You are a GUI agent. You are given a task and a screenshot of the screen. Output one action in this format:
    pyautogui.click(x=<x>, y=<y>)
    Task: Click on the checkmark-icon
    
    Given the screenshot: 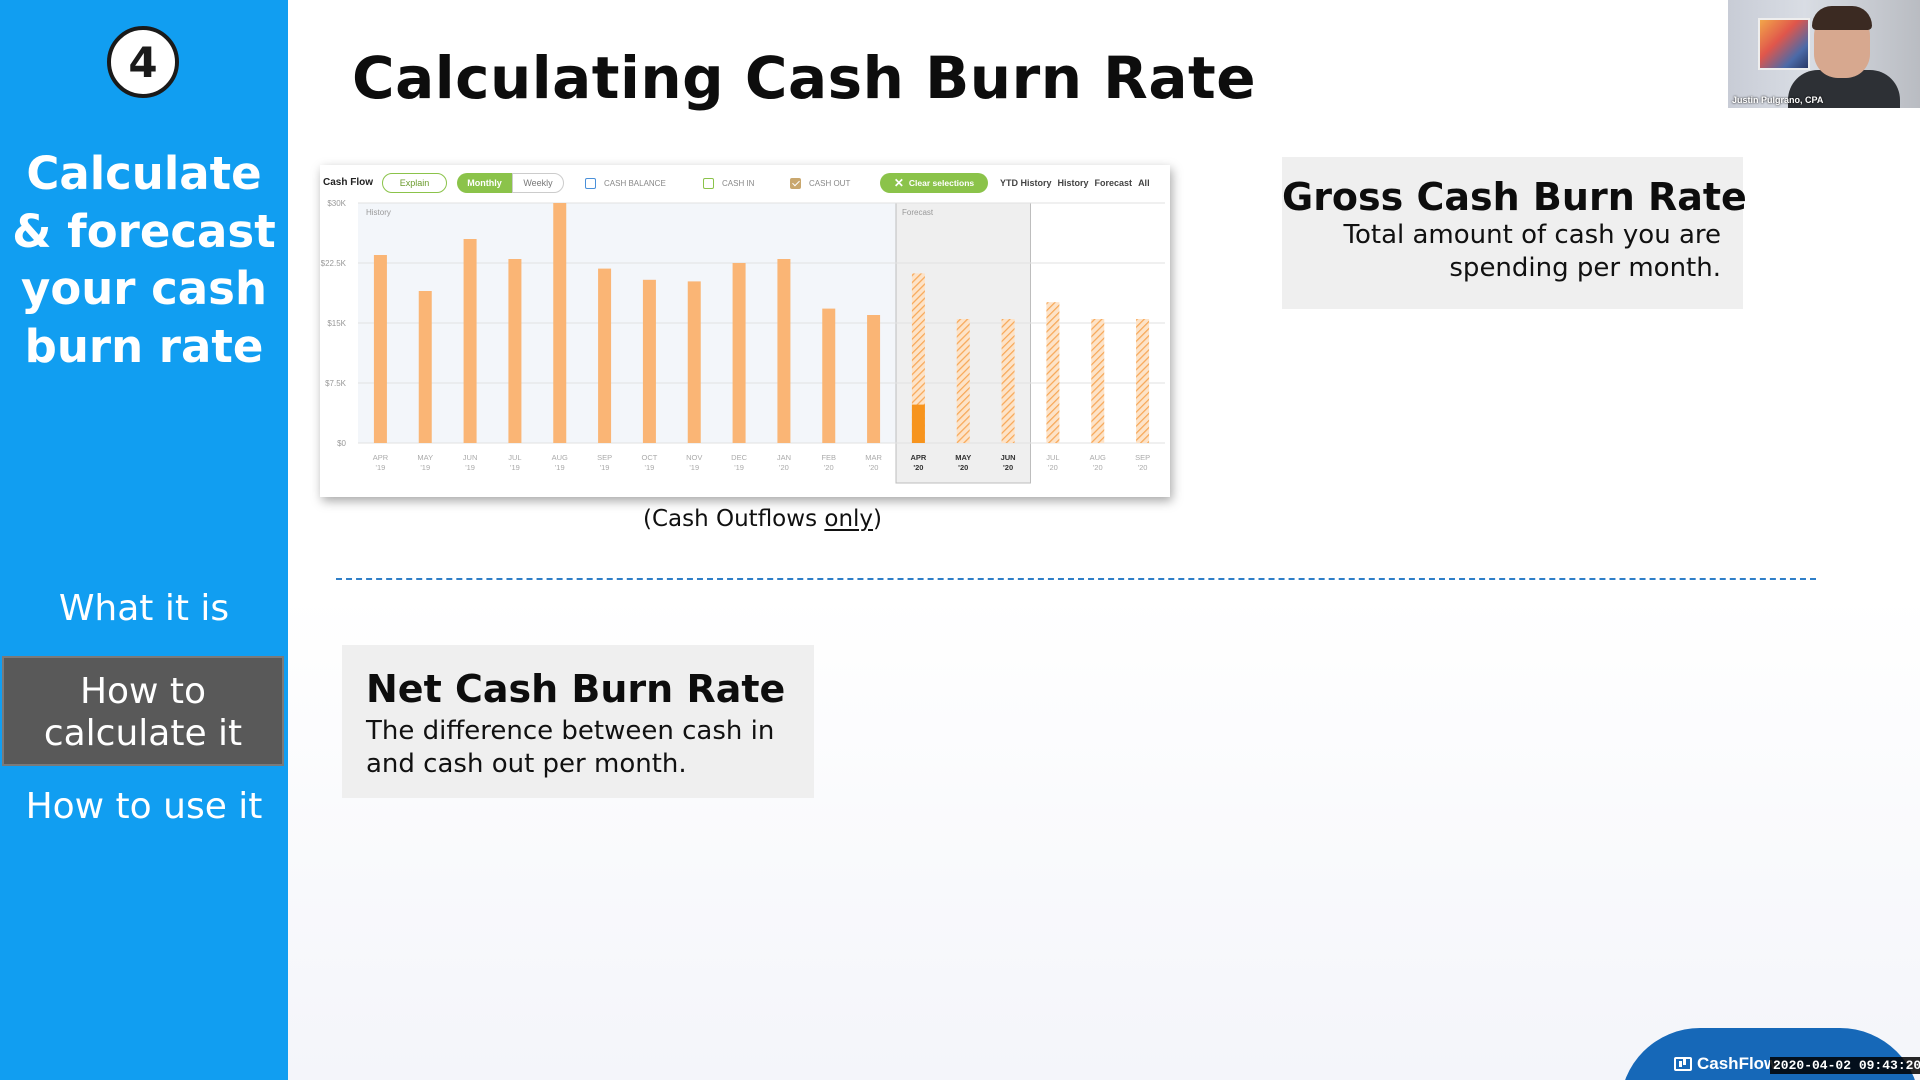 What is the action you would take?
    pyautogui.click(x=795, y=183)
    